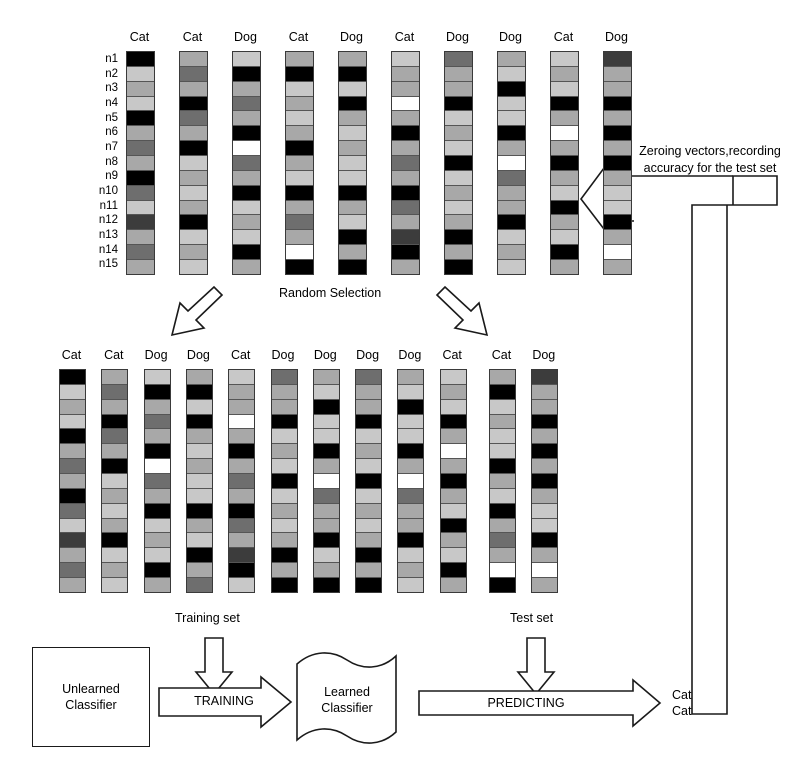  Describe the element at coordinates (111, 59) in the screenshot. I see `row-label-n1: n1` at that location.